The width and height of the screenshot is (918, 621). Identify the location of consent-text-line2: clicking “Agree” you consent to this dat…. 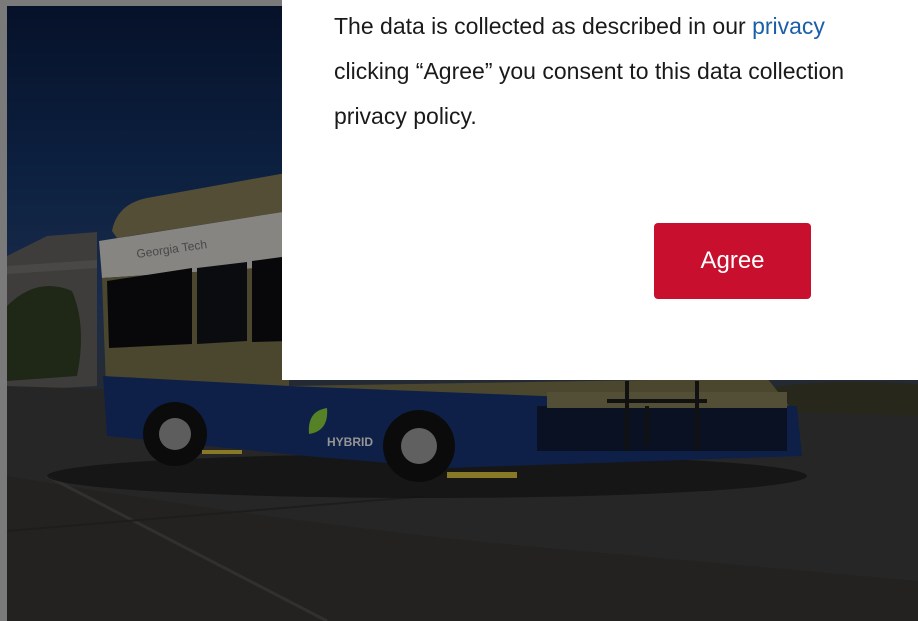
(589, 71).